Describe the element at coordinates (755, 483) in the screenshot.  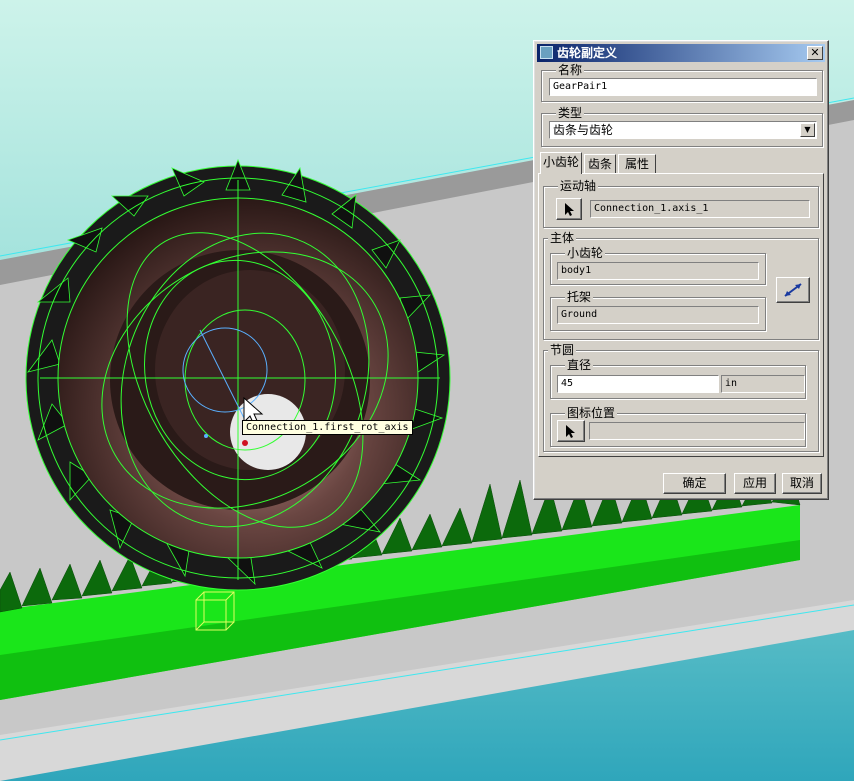
I see `apply-button: 应用` at that location.